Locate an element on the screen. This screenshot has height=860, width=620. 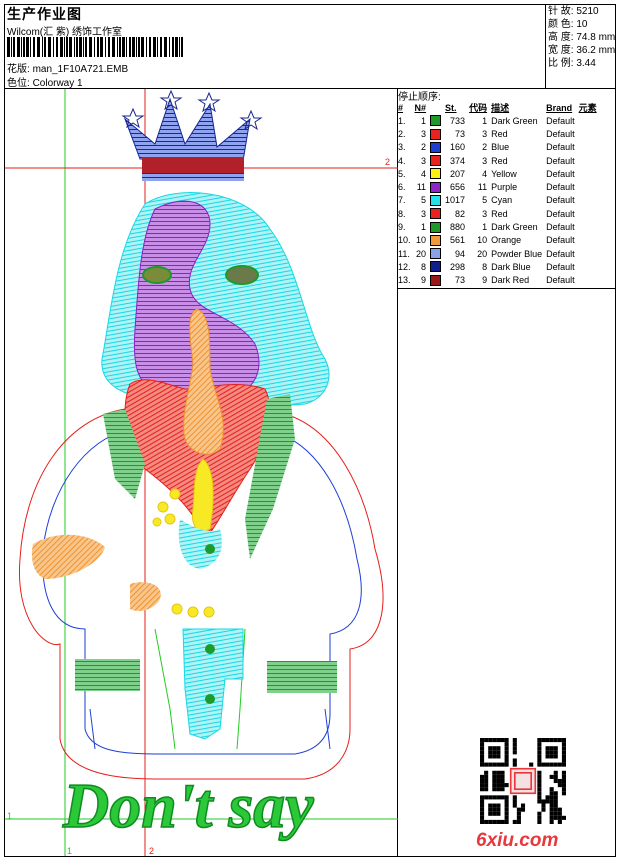
col-index: # is located at coordinates (401, 107).